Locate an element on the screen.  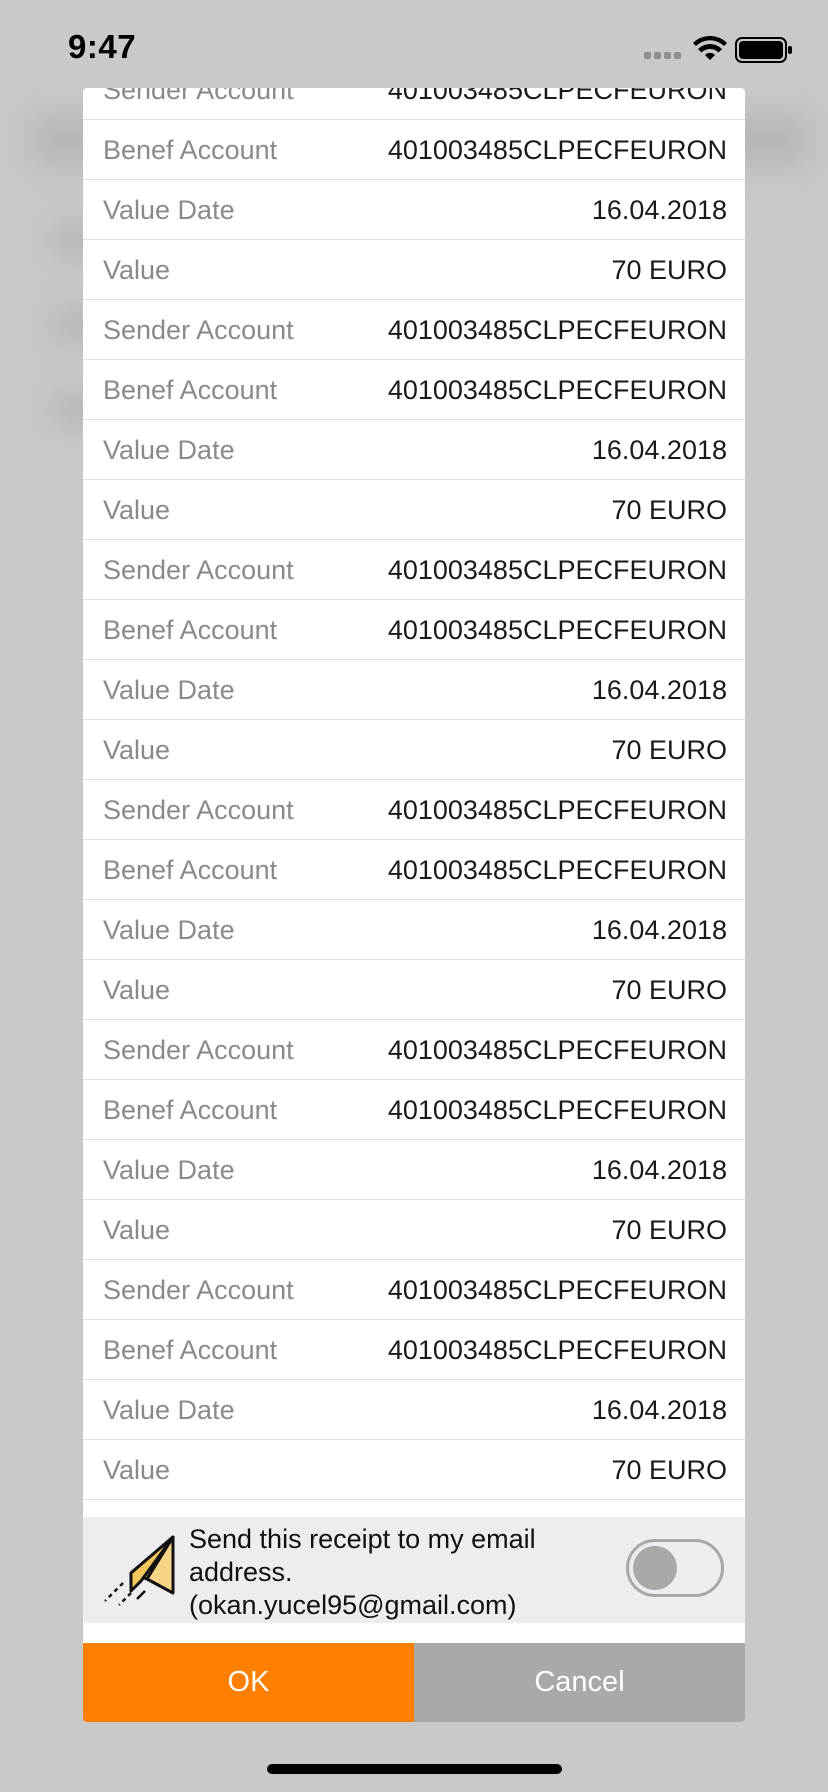
wifi-icon is located at coordinates (710, 47).